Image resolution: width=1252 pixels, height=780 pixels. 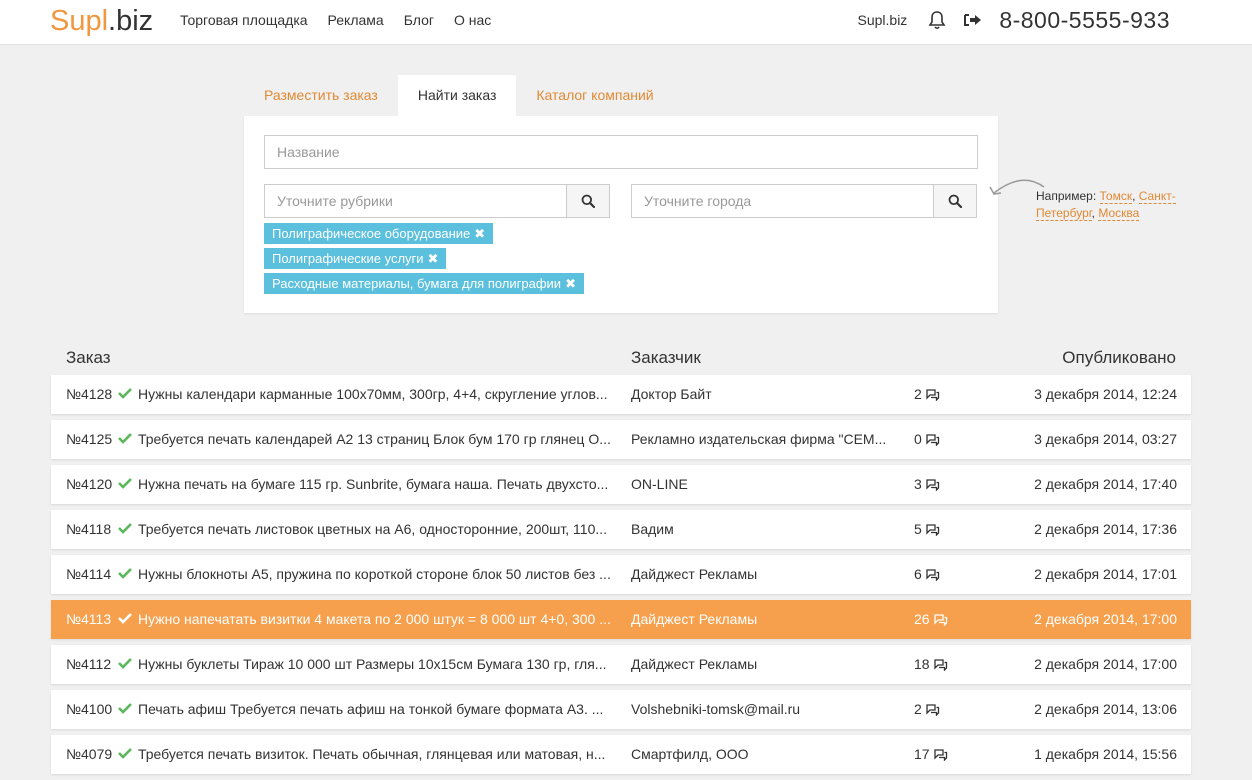 I want to click on name-input, so click(x=621, y=152).